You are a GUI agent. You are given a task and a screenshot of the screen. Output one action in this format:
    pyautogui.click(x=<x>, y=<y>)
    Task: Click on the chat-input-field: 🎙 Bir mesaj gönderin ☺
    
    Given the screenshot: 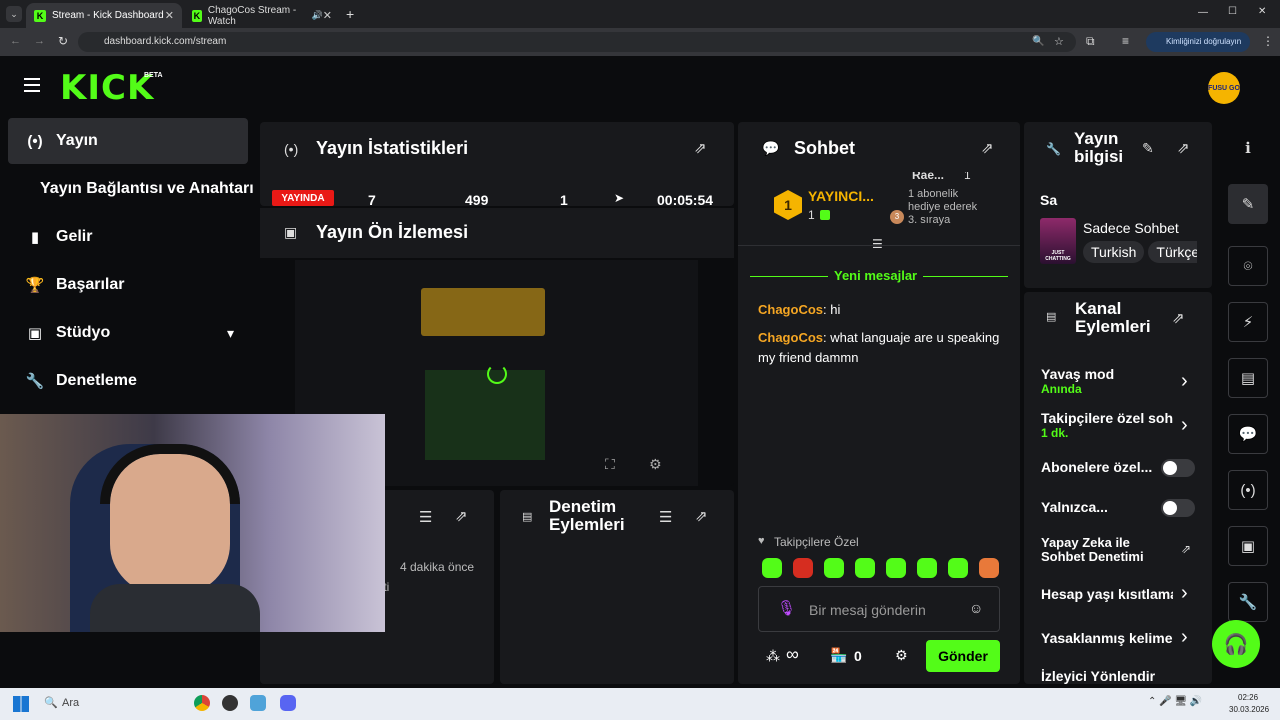 What is the action you would take?
    pyautogui.click(x=879, y=609)
    